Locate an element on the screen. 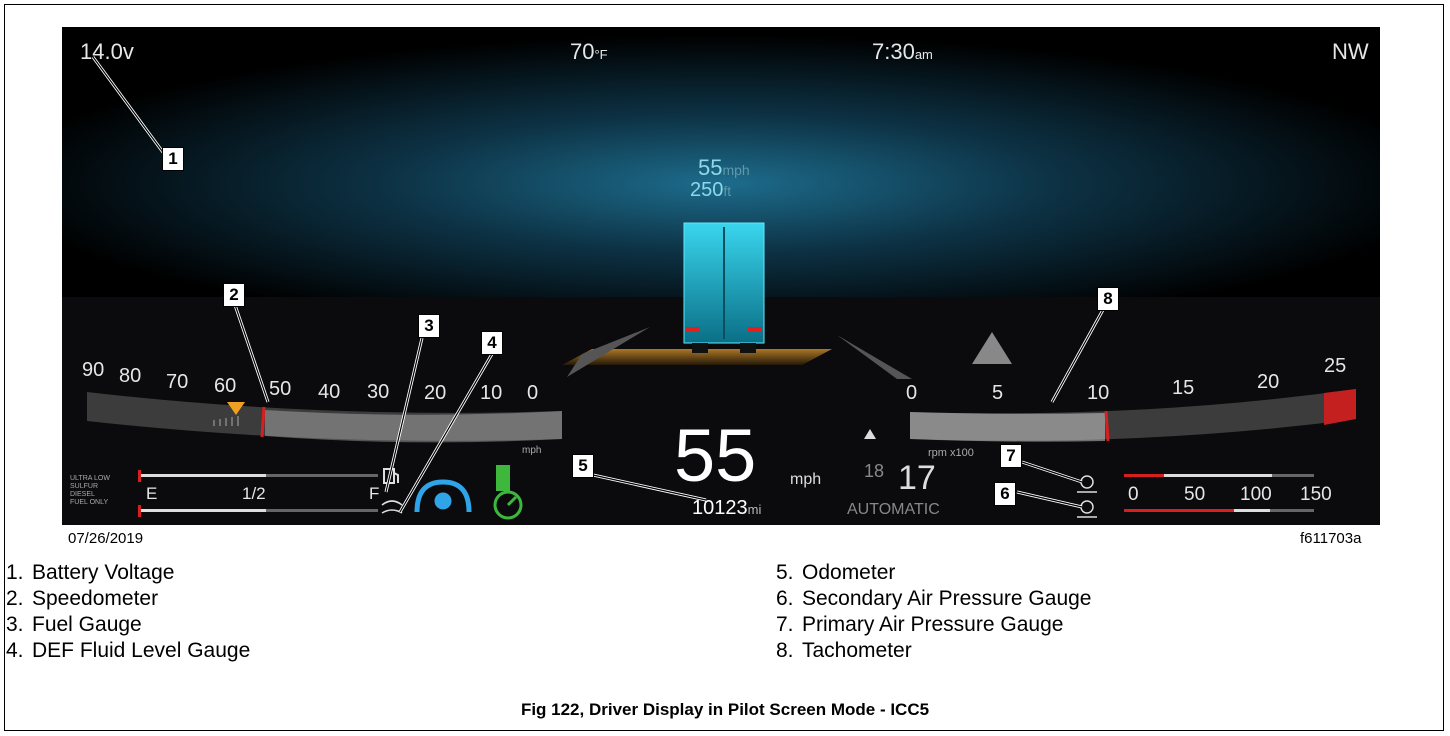 The image size is (1450, 736). legend-item: 1. Battery Voltage is located at coordinates (90, 572).